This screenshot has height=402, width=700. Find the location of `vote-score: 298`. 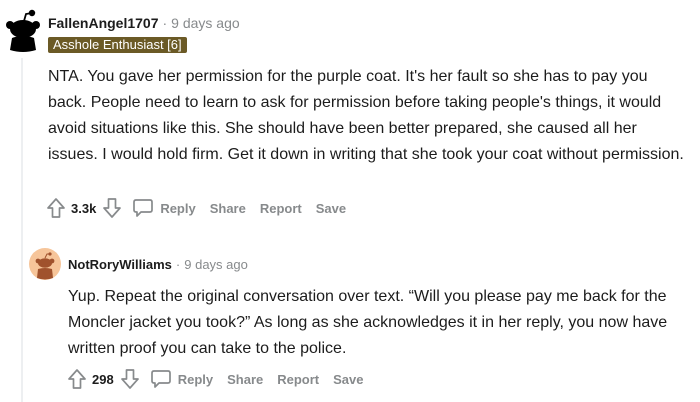

vote-score: 298 is located at coordinates (103, 379).